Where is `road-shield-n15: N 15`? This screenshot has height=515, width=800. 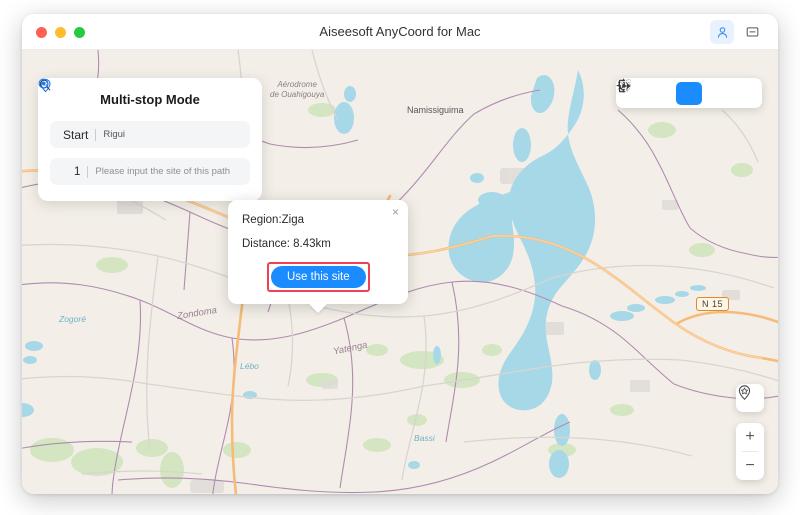
road-shield-n15: N 15 is located at coordinates (713, 304).